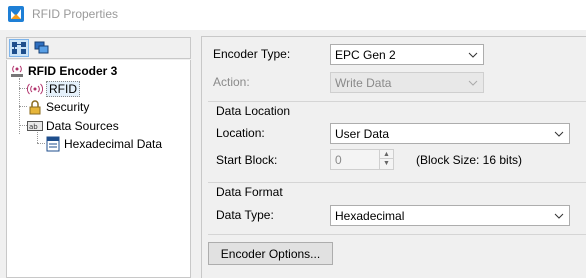 The height and width of the screenshot is (278, 586). Describe the element at coordinates (16, 14) in the screenshot. I see `app-logo-icon` at that location.